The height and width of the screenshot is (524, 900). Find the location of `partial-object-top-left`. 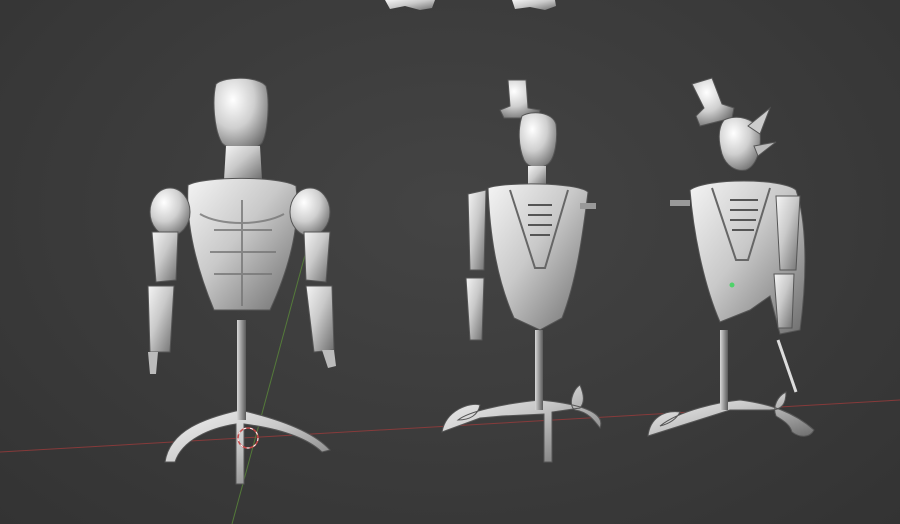

partial-object-top-left is located at coordinates (410, 5).